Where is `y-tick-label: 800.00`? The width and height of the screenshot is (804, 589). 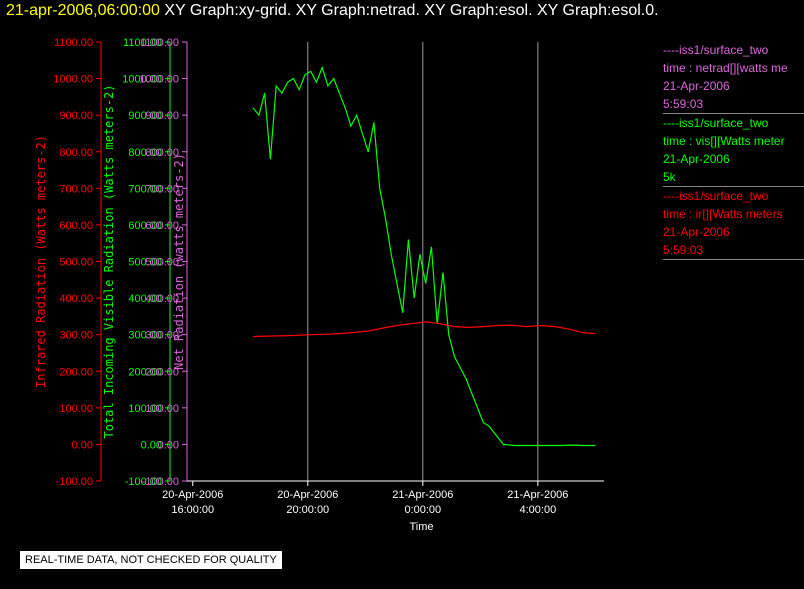
y-tick-label: 800.00 is located at coordinates (76, 153).